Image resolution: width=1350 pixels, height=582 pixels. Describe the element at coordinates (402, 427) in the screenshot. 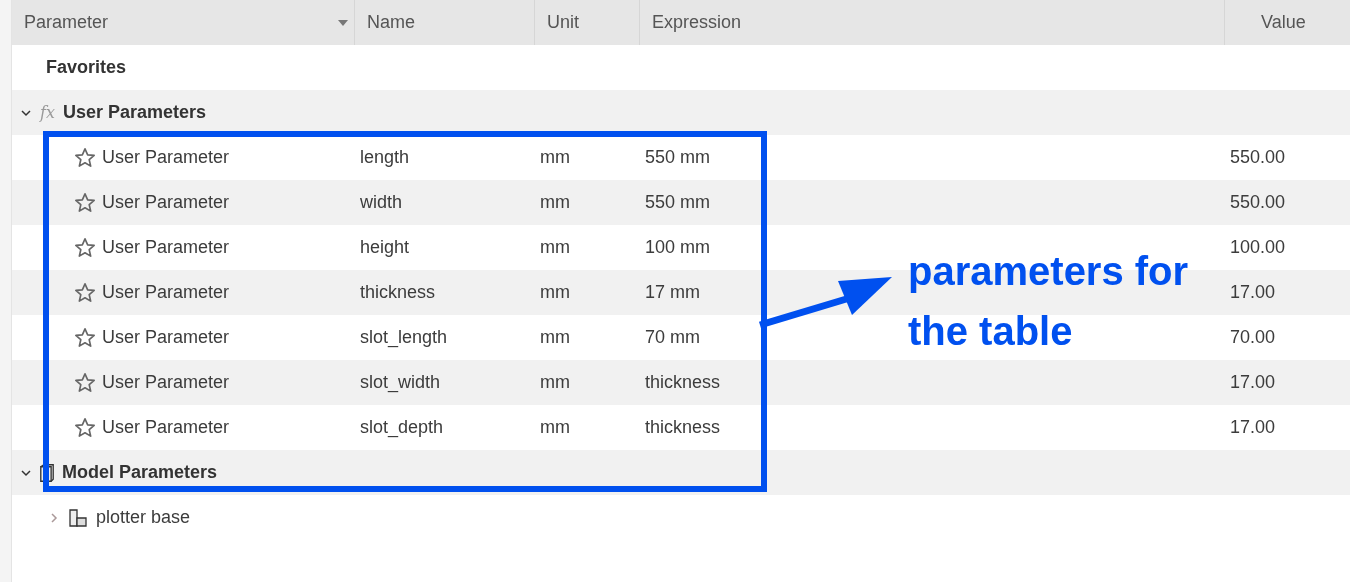

I see `parameter-name: slot_depth` at that location.